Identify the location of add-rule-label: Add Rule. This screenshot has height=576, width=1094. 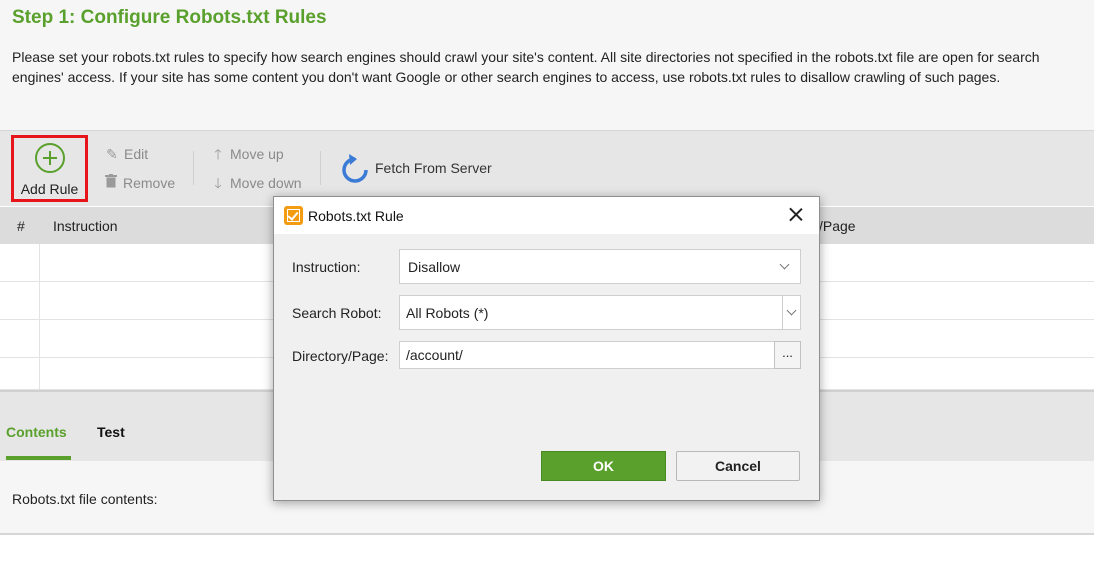
(49, 189).